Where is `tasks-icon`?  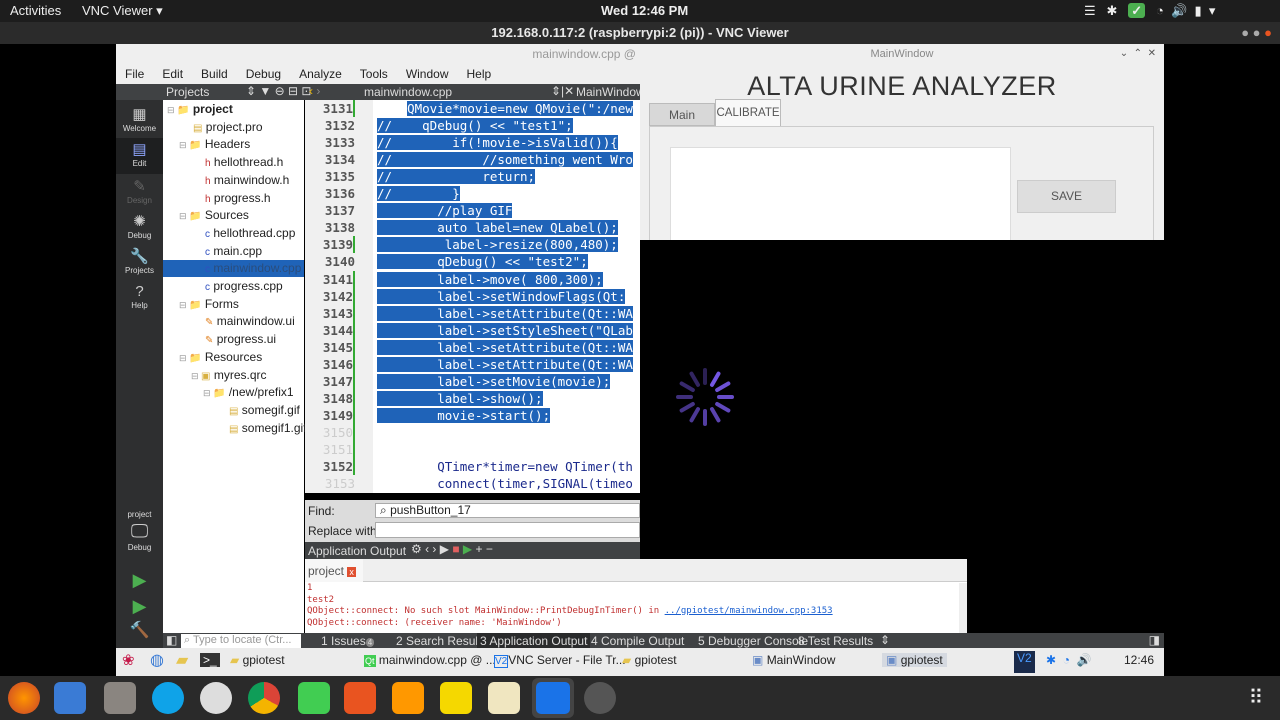
tasks-icon is located at coordinates (70, 698).